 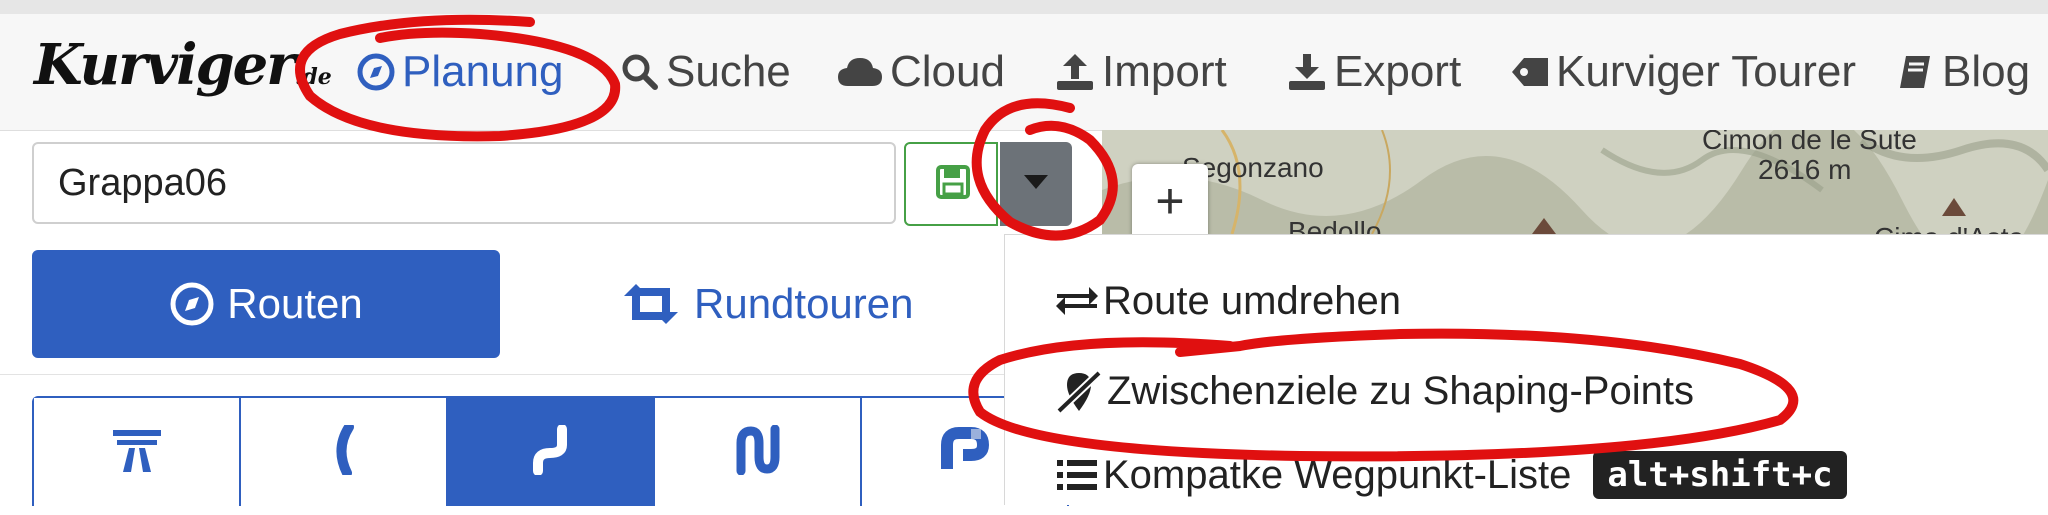 What do you see at coordinates (505, 374) in the screenshot?
I see `divider` at bounding box center [505, 374].